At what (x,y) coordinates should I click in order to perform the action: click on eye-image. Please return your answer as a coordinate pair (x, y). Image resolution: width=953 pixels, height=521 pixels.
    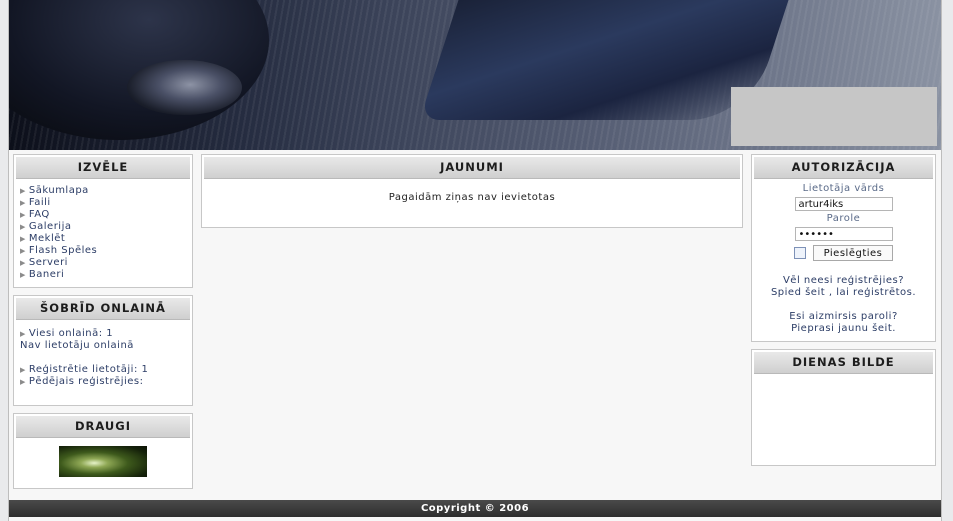
    Looking at the image, I should click on (184, 87).